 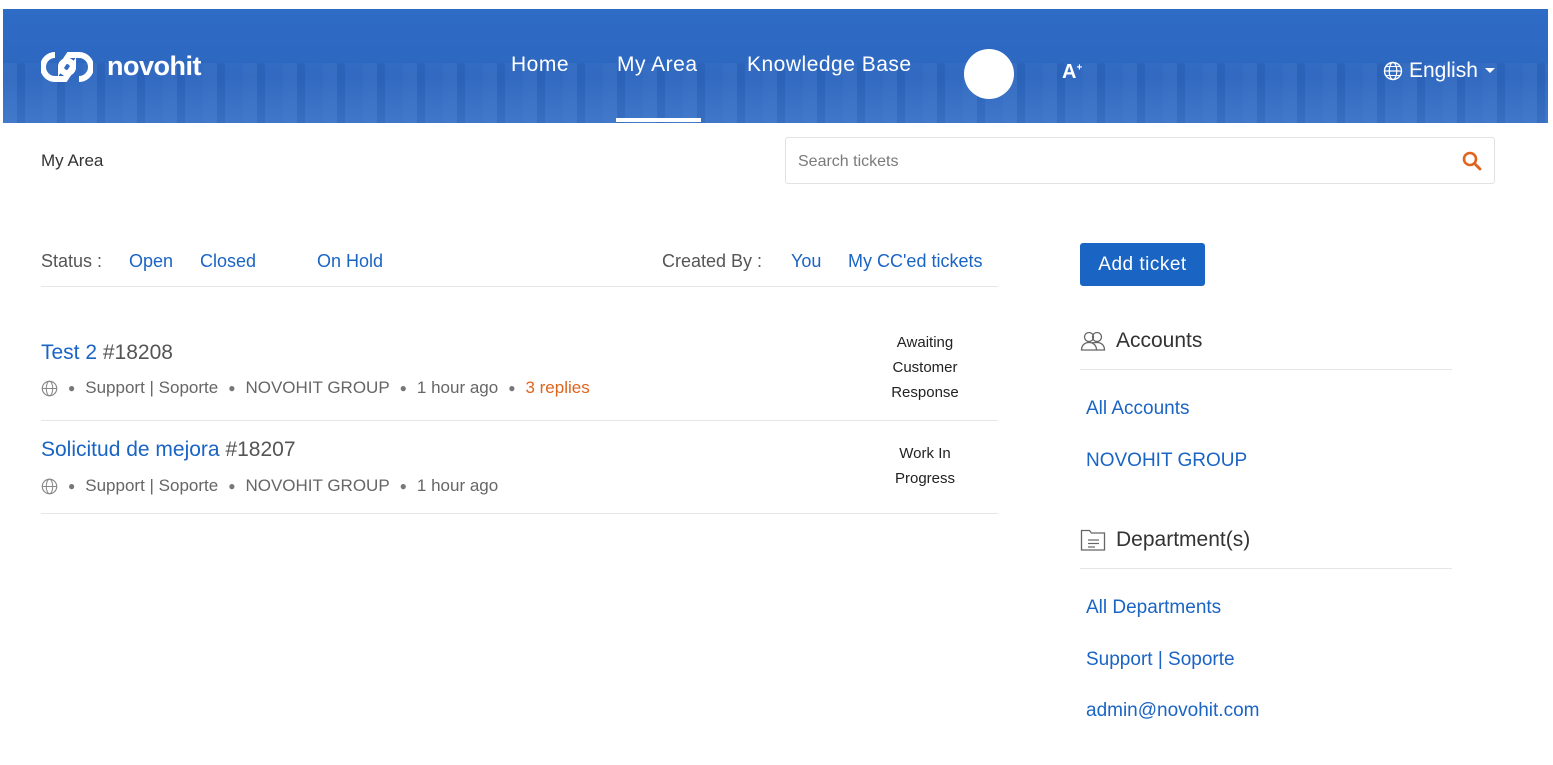 What do you see at coordinates (658, 120) in the screenshot?
I see `active-tab-indicator` at bounding box center [658, 120].